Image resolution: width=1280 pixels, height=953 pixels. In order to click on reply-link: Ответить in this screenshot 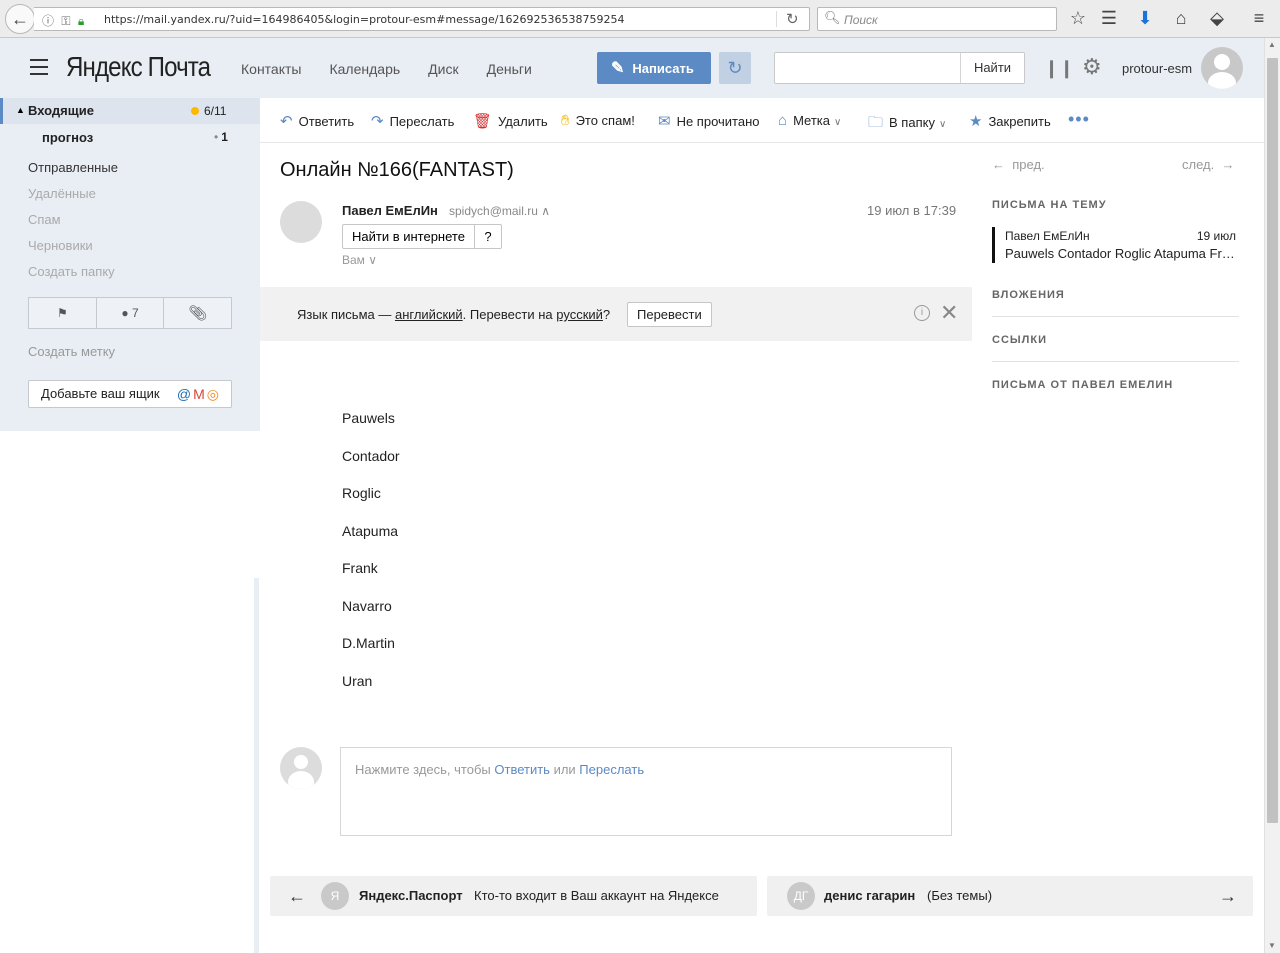, I will do `click(522, 769)`.